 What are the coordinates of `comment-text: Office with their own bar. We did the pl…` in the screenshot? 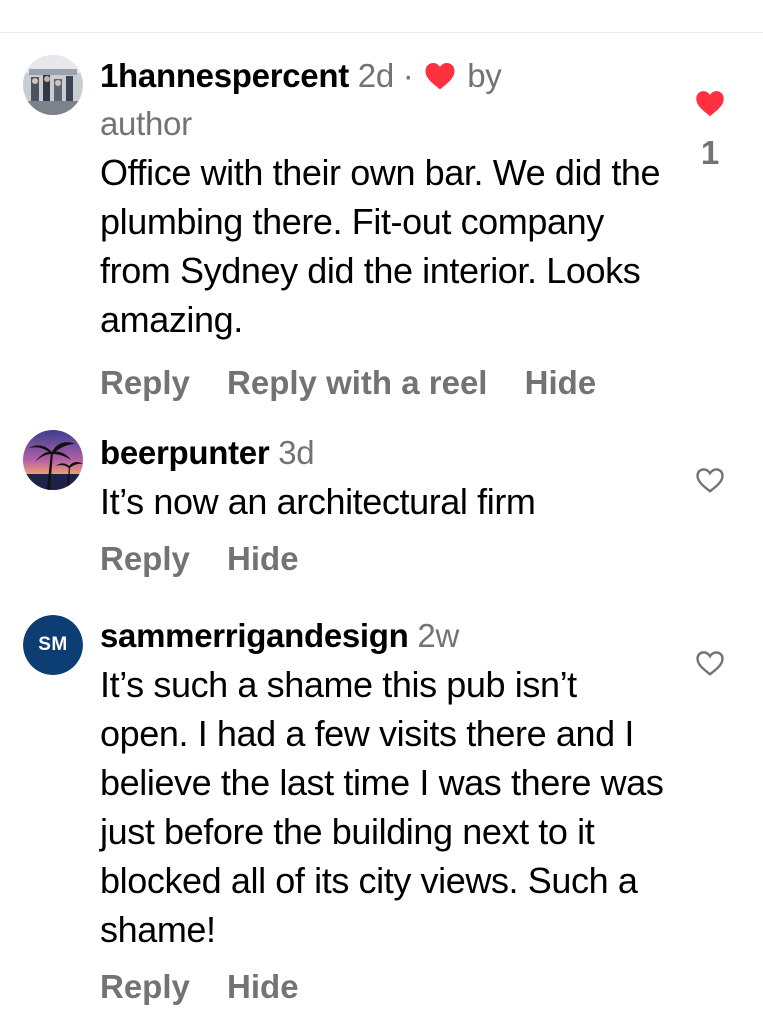 It's located at (380, 246).